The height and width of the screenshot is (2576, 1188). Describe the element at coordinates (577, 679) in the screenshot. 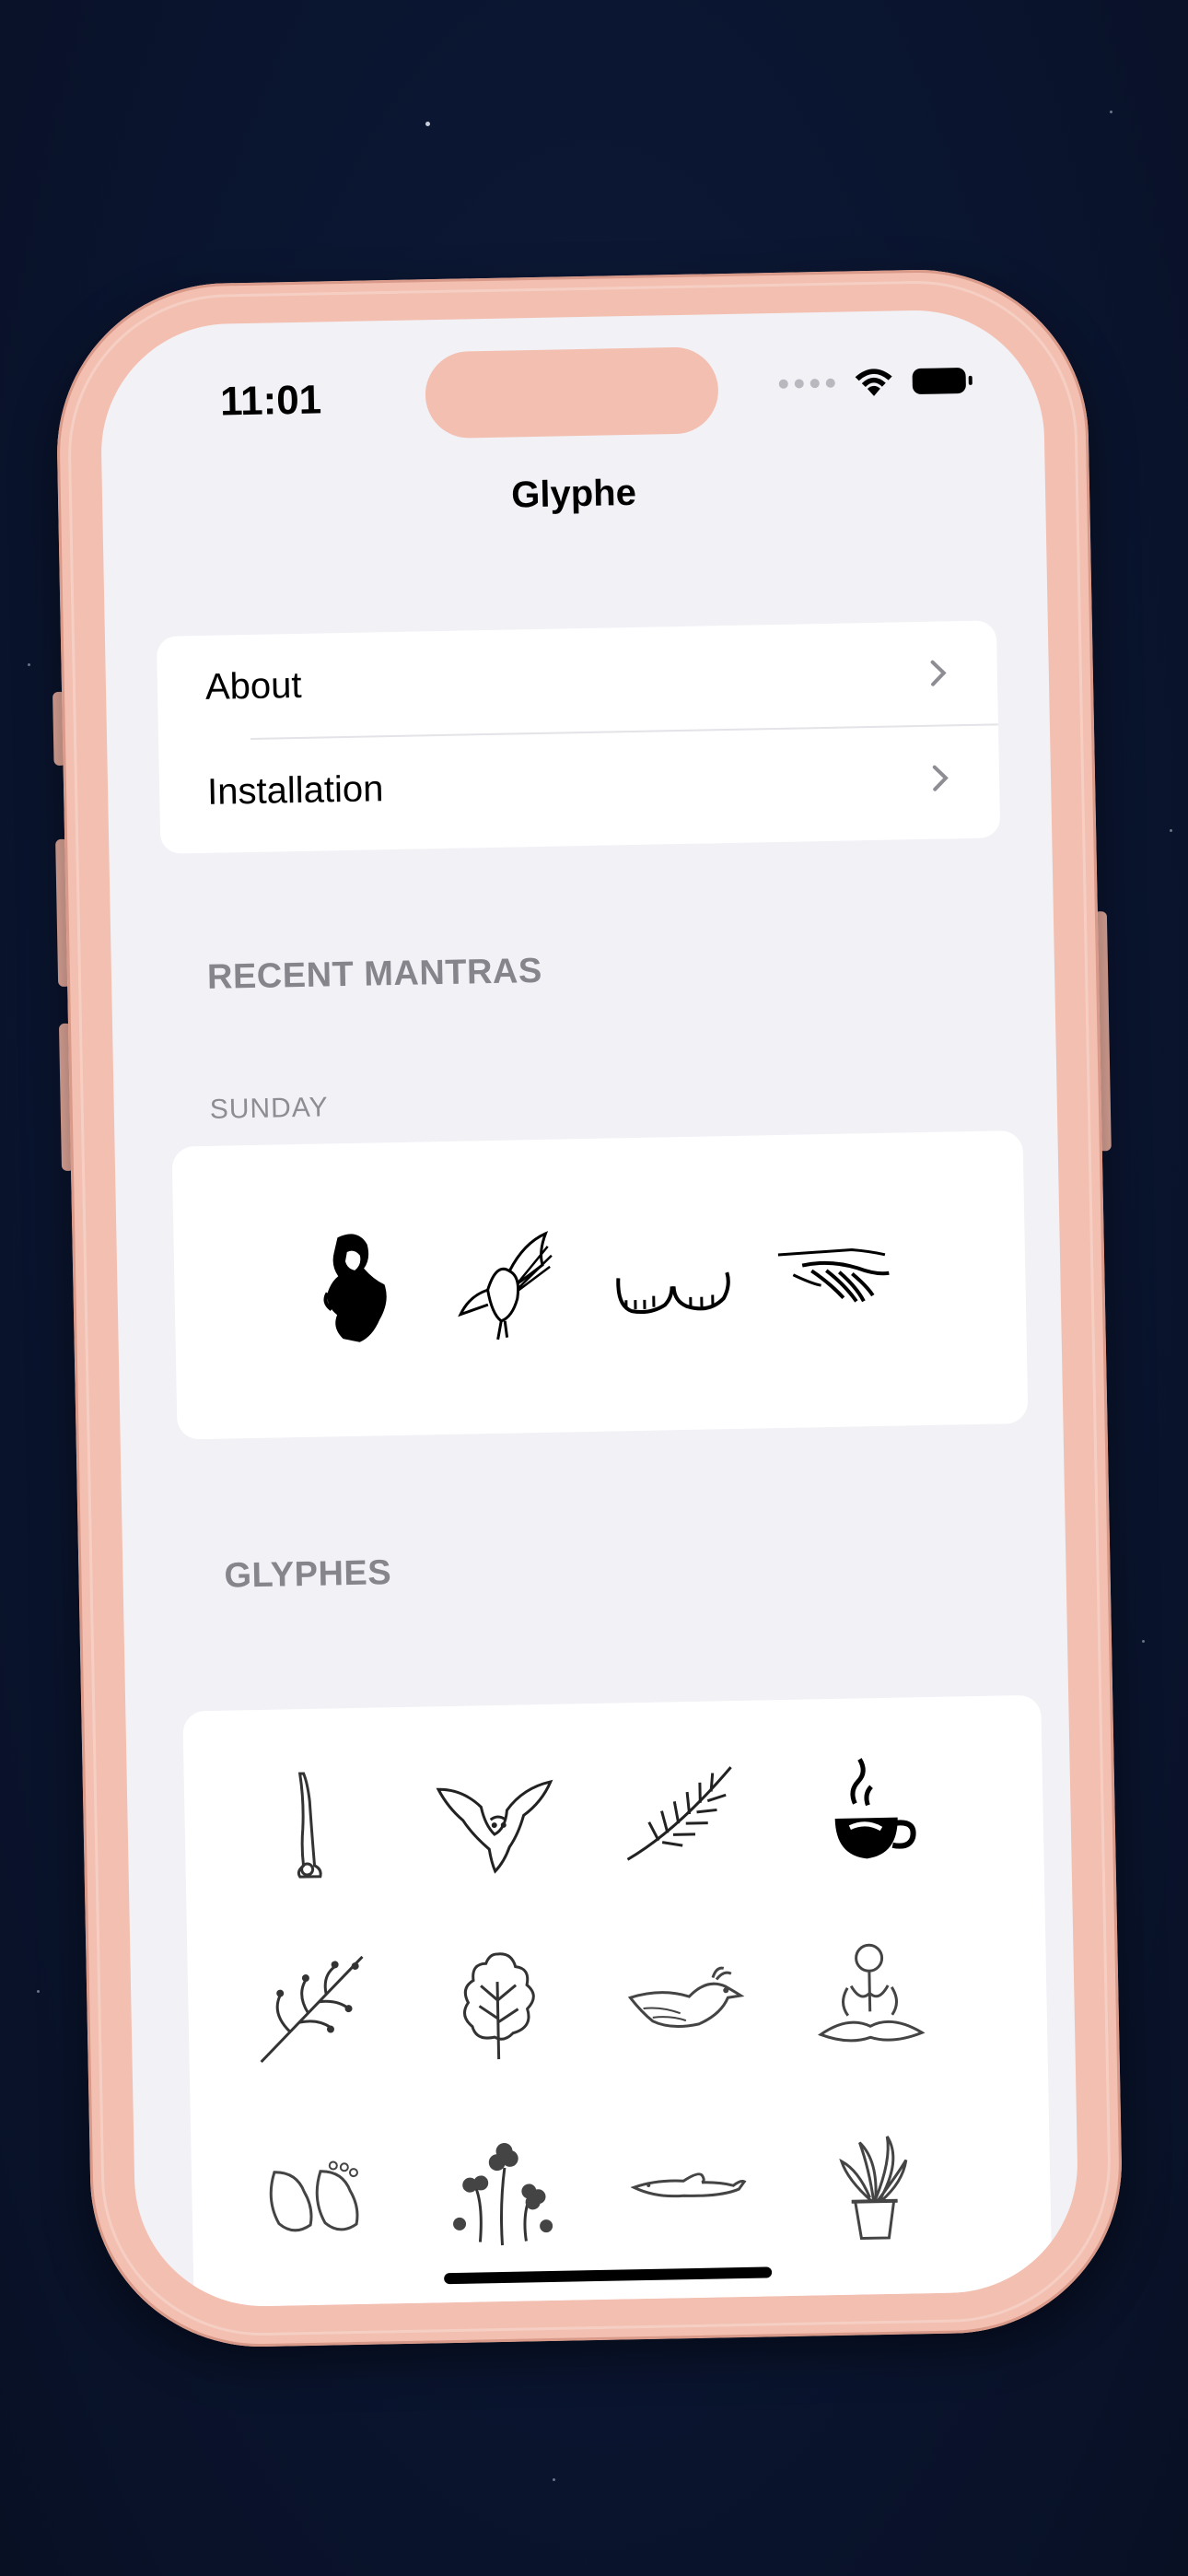

I see `menu-item-about: About` at that location.